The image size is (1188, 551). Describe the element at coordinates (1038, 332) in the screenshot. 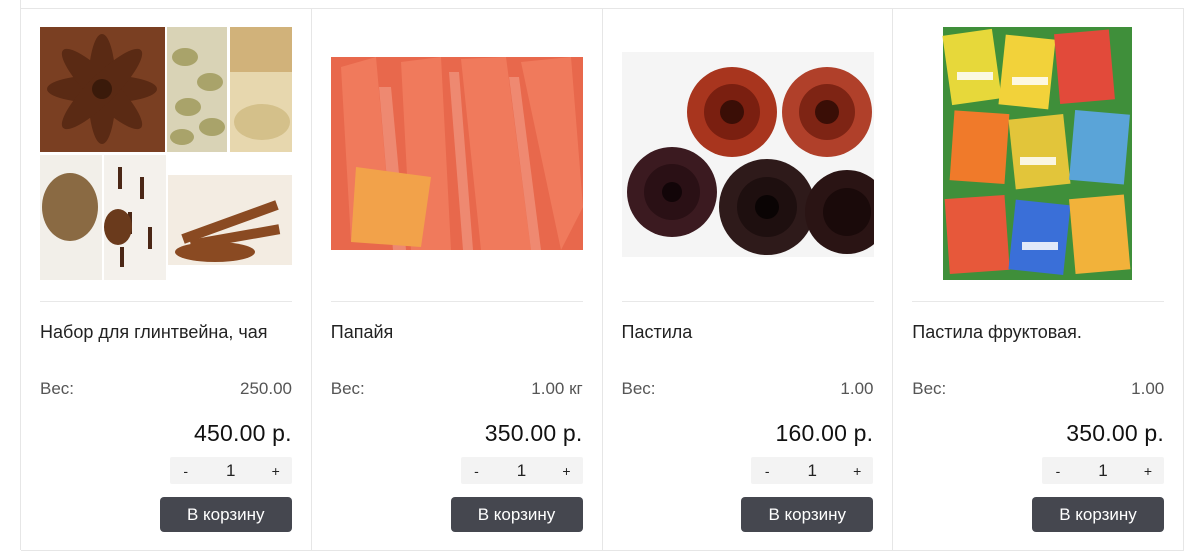

I see `product-title: Пастила фруктовая.` at that location.